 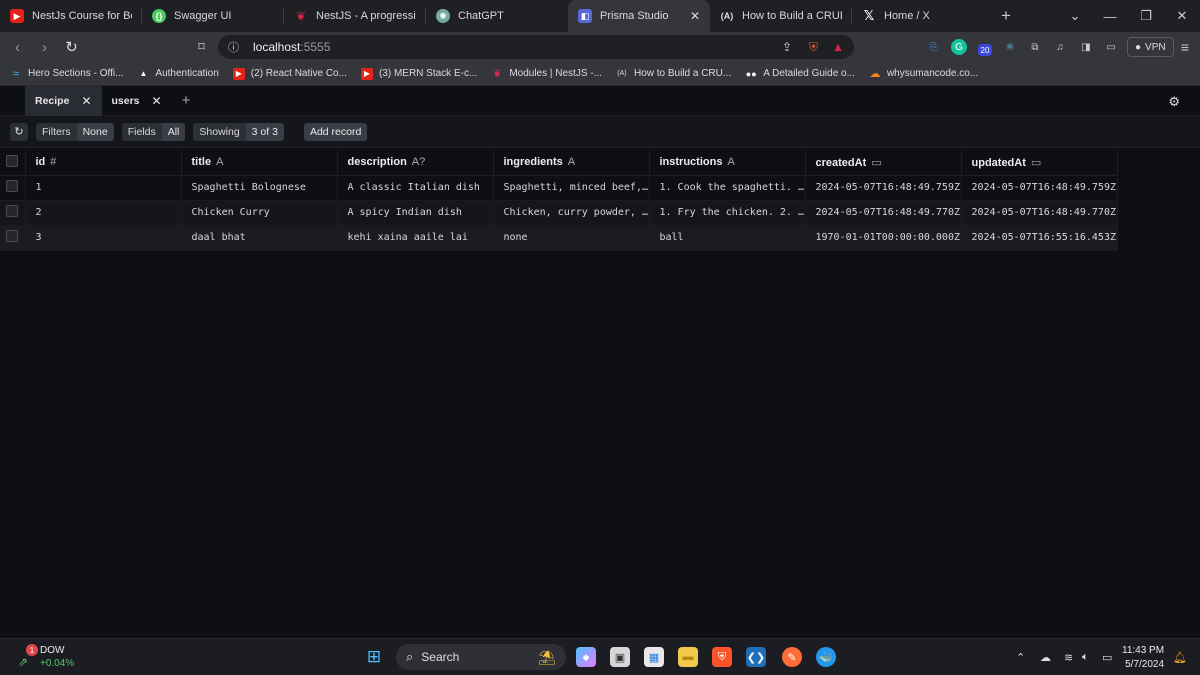 I want to click on vpn-button: ● VPN, so click(x=1150, y=47).